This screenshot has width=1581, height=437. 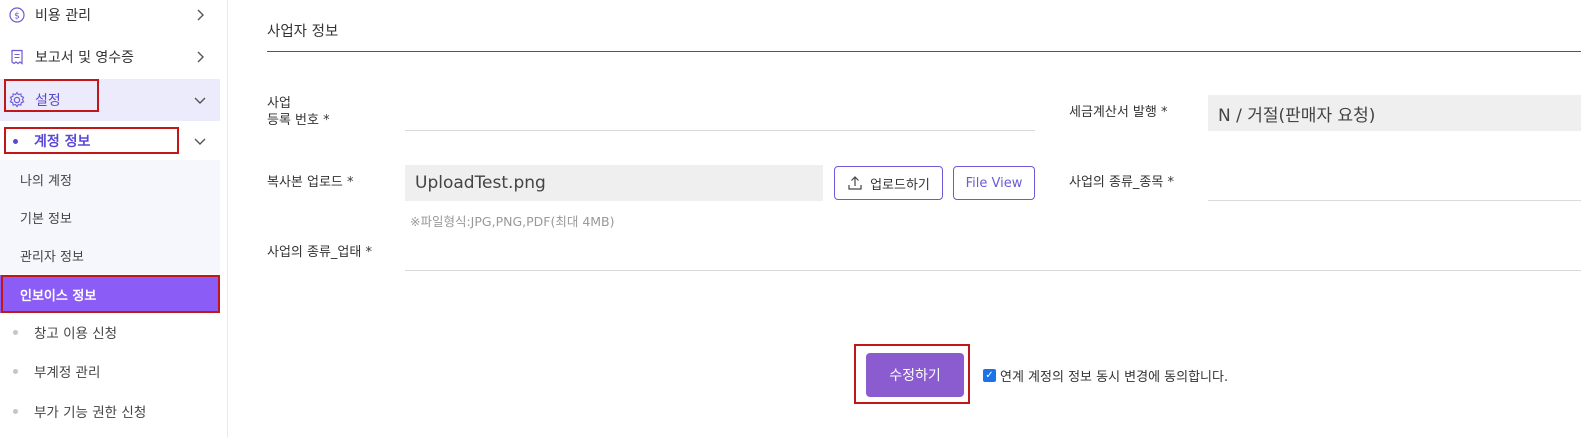 I want to click on biz-number-label: 사업 등록 번호 *, so click(x=298, y=112).